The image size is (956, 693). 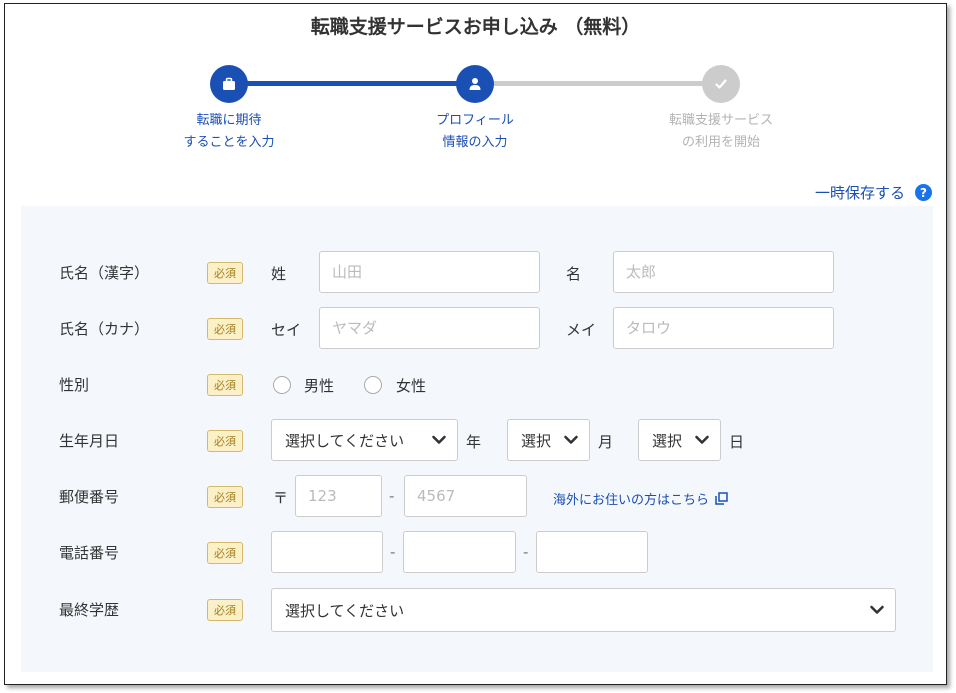 I want to click on step-1-circle, so click(x=229, y=84).